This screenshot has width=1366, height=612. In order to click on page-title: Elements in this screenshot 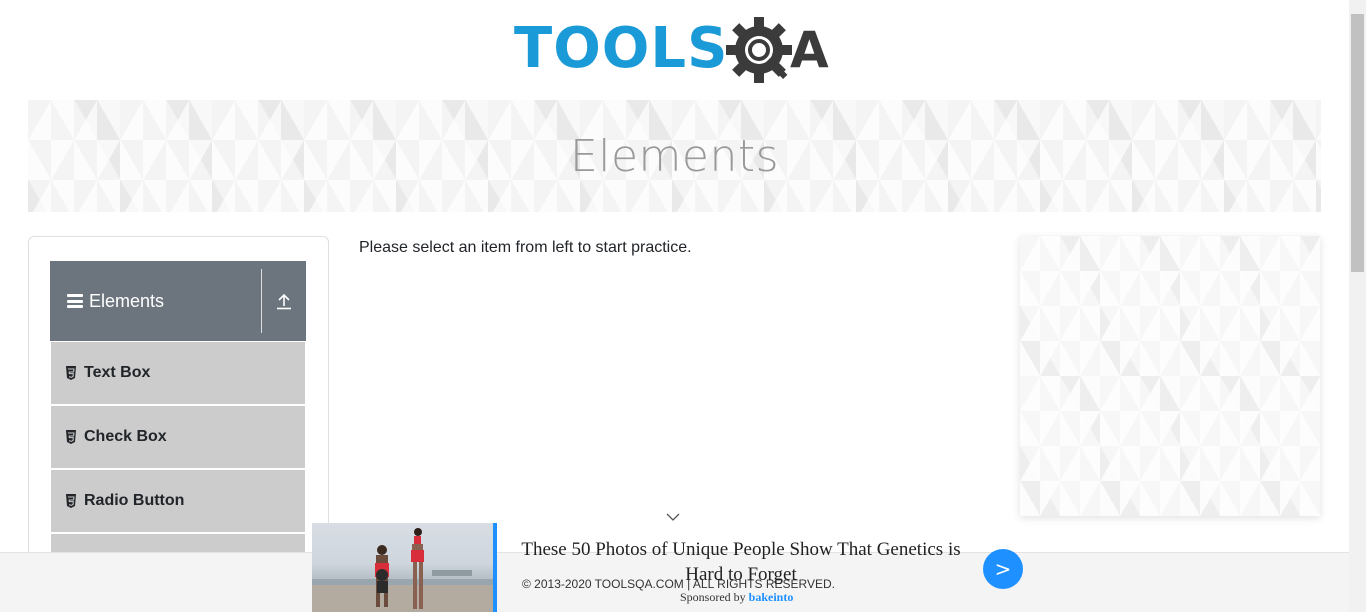, I will do `click(674, 156)`.